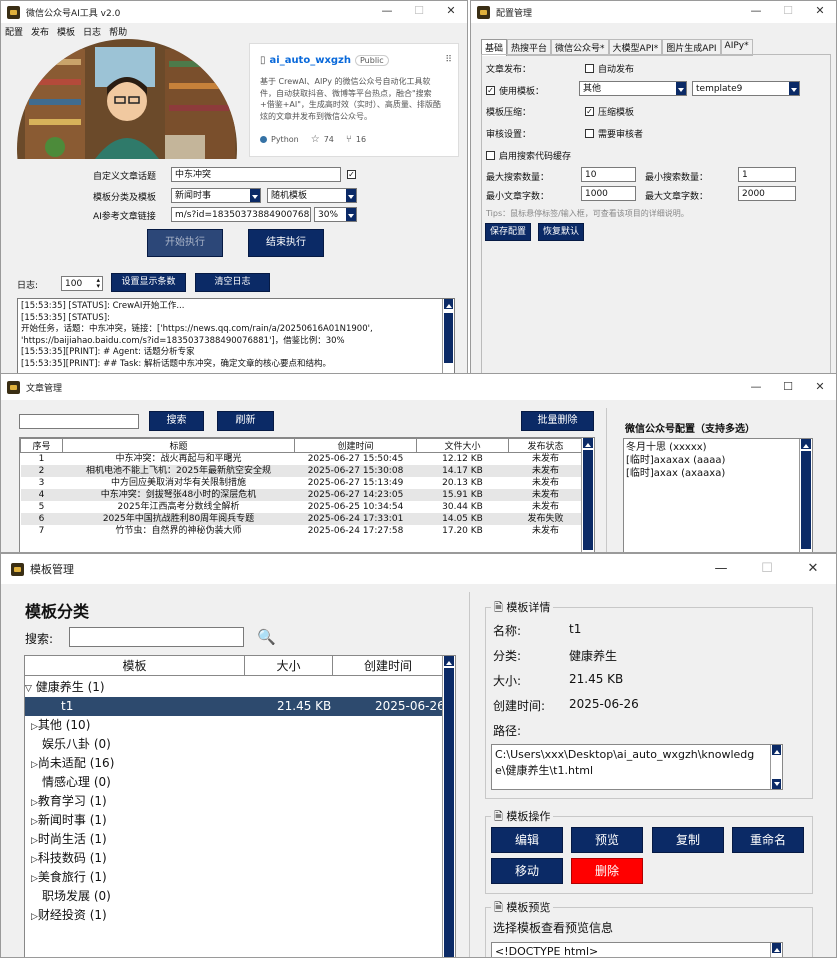  Describe the element at coordinates (310, 60) in the screenshot. I see `repo-name: ai_auto_wxgzh` at that location.